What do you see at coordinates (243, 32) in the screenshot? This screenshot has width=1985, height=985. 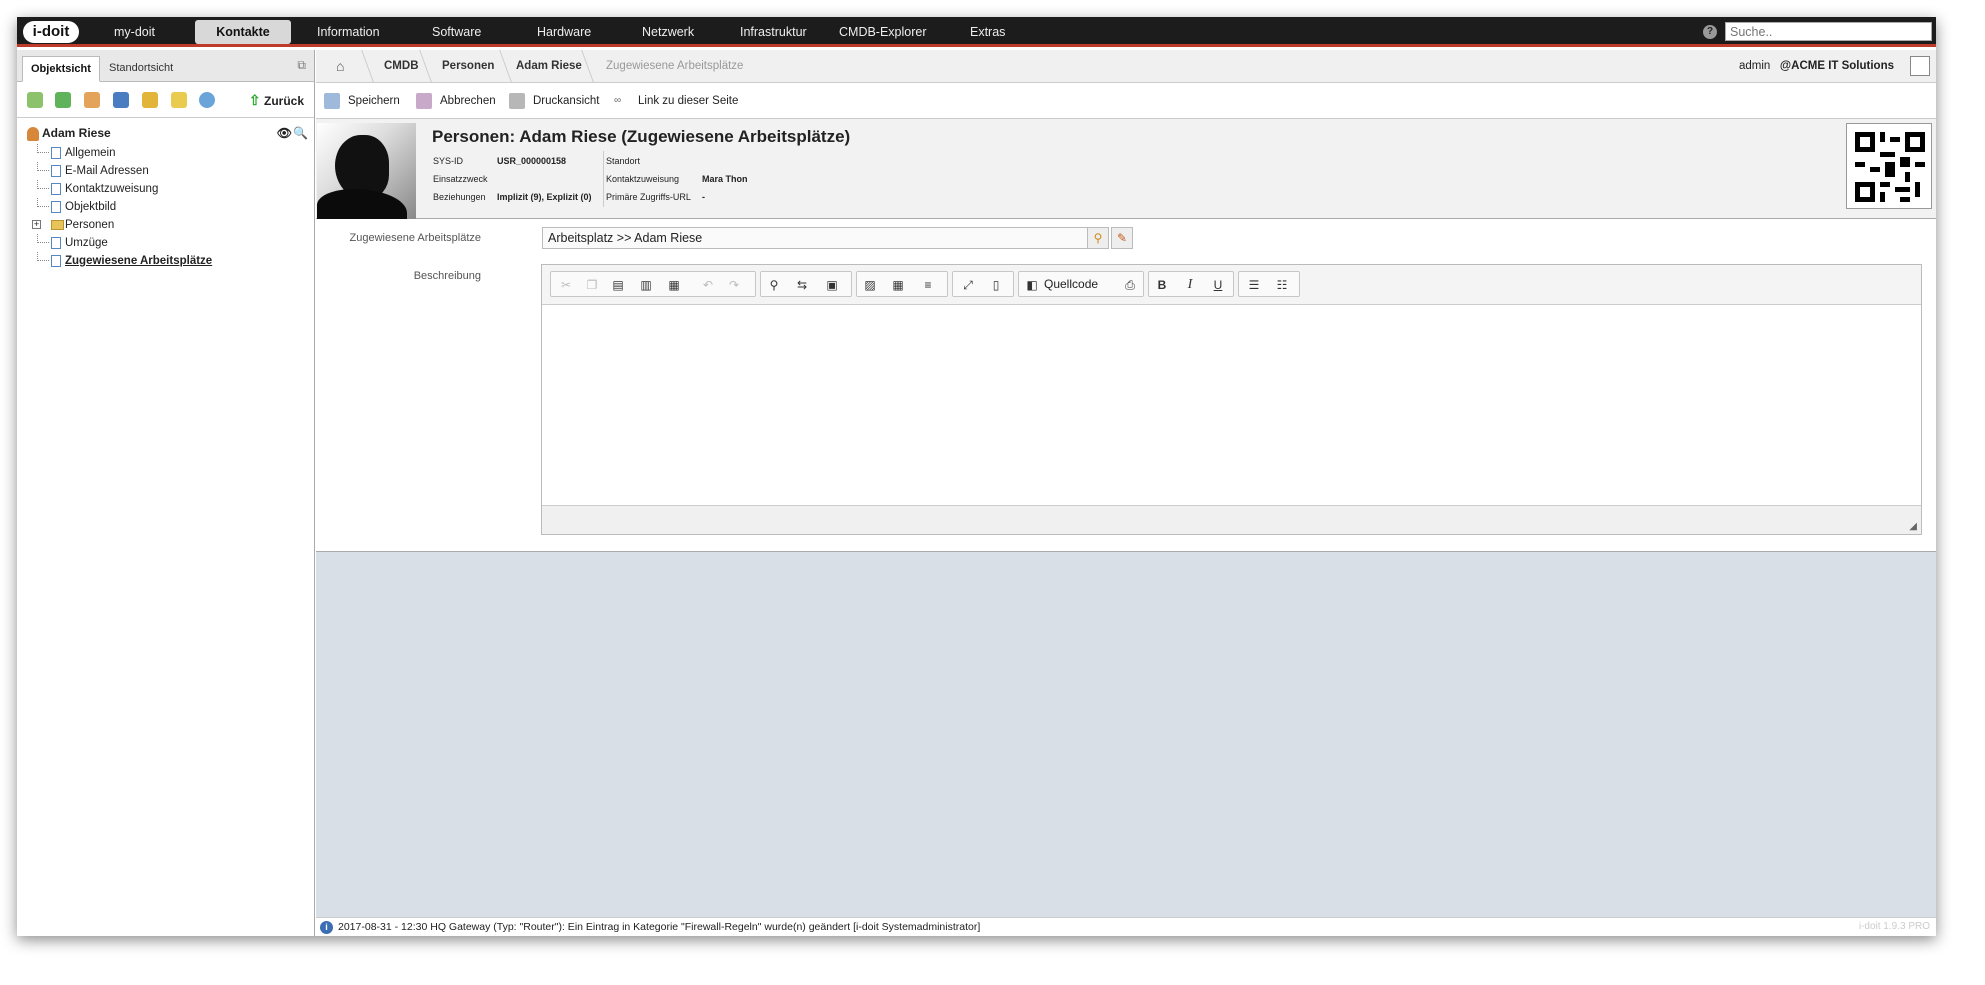 I see `nav-kontakte: Kontakte` at bounding box center [243, 32].